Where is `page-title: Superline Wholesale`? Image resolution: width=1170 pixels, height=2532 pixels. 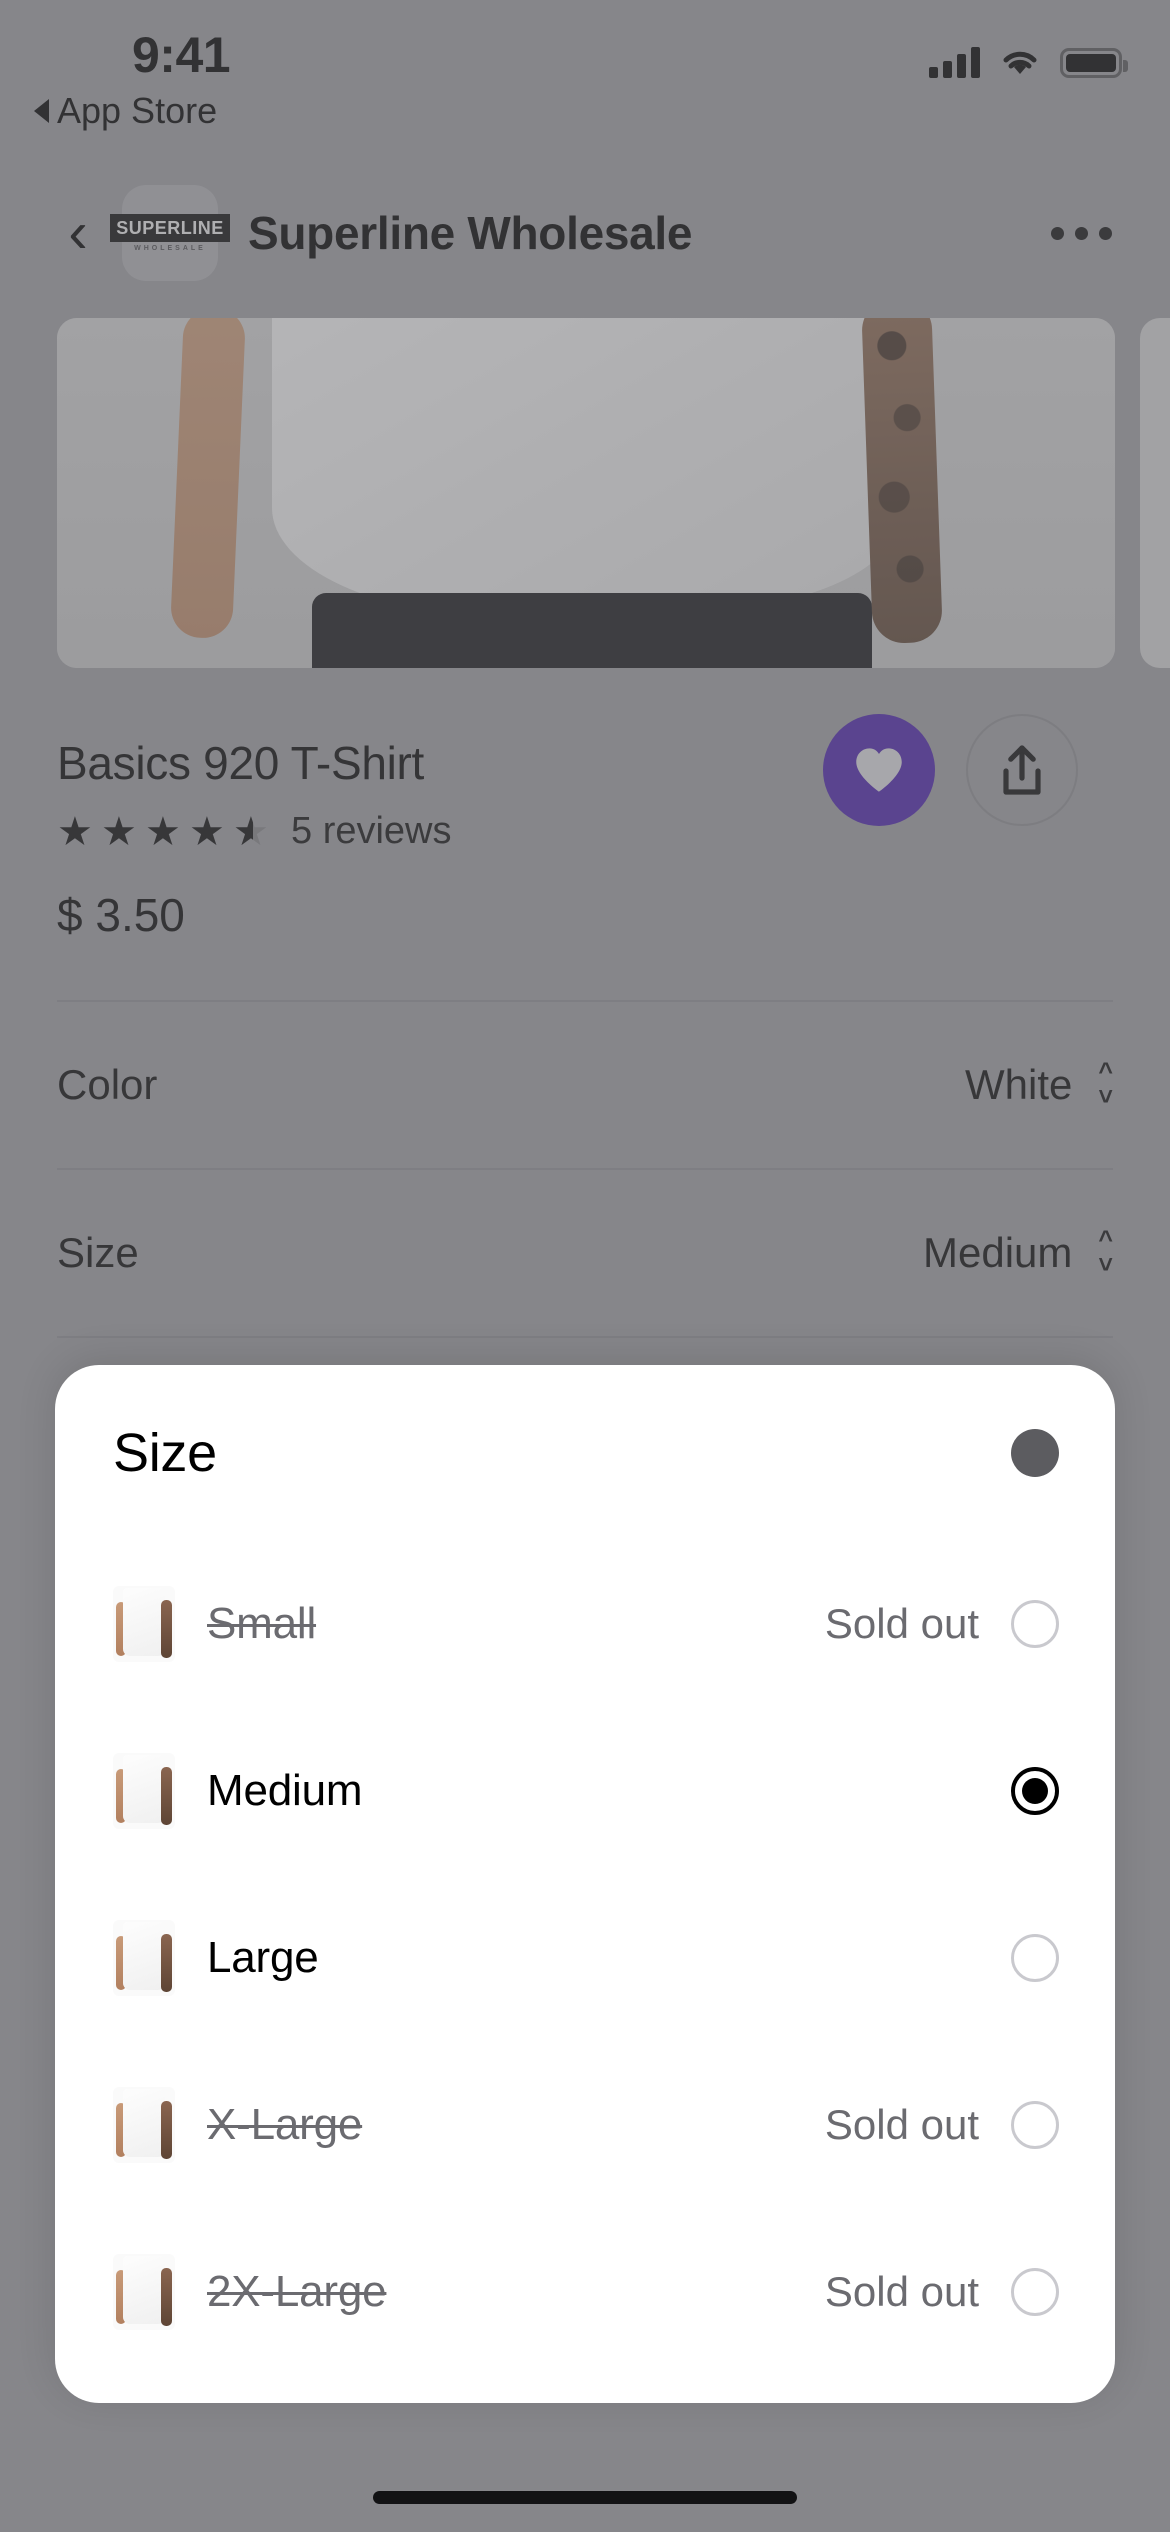
page-title: Superline Wholesale is located at coordinates (470, 233).